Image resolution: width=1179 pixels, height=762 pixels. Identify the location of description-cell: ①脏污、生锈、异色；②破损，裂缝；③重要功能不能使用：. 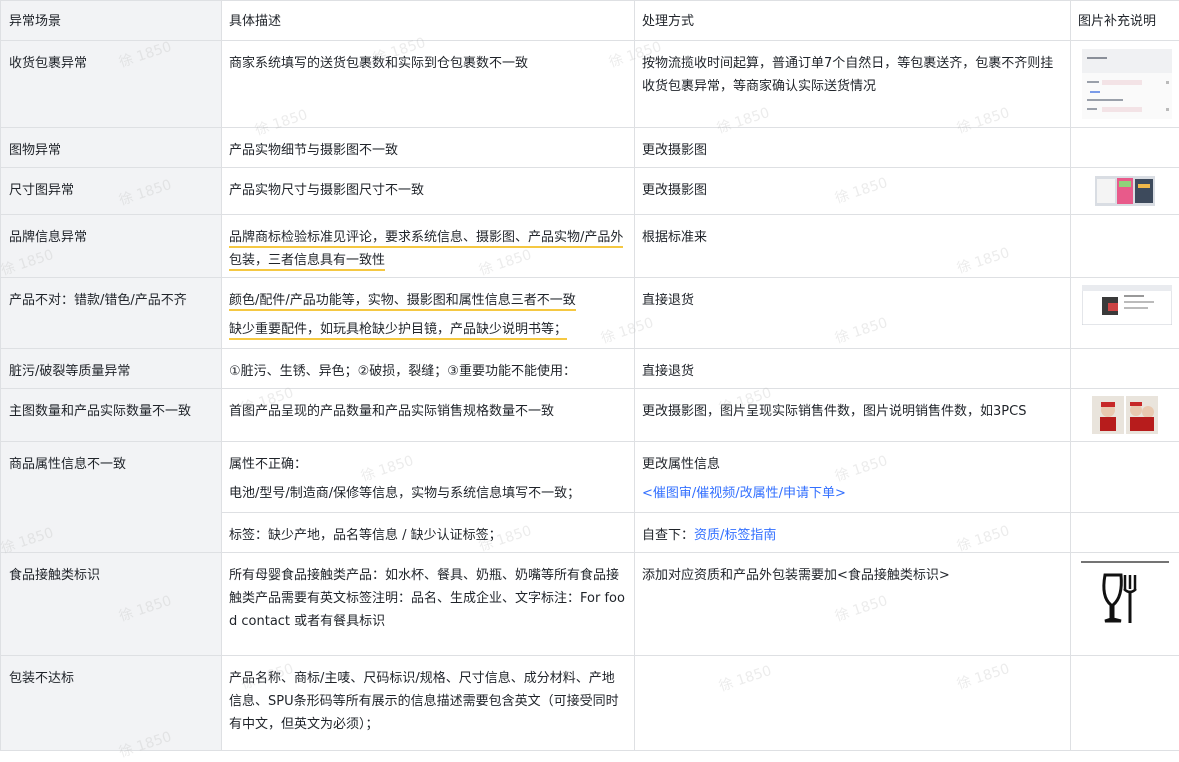
(428, 369).